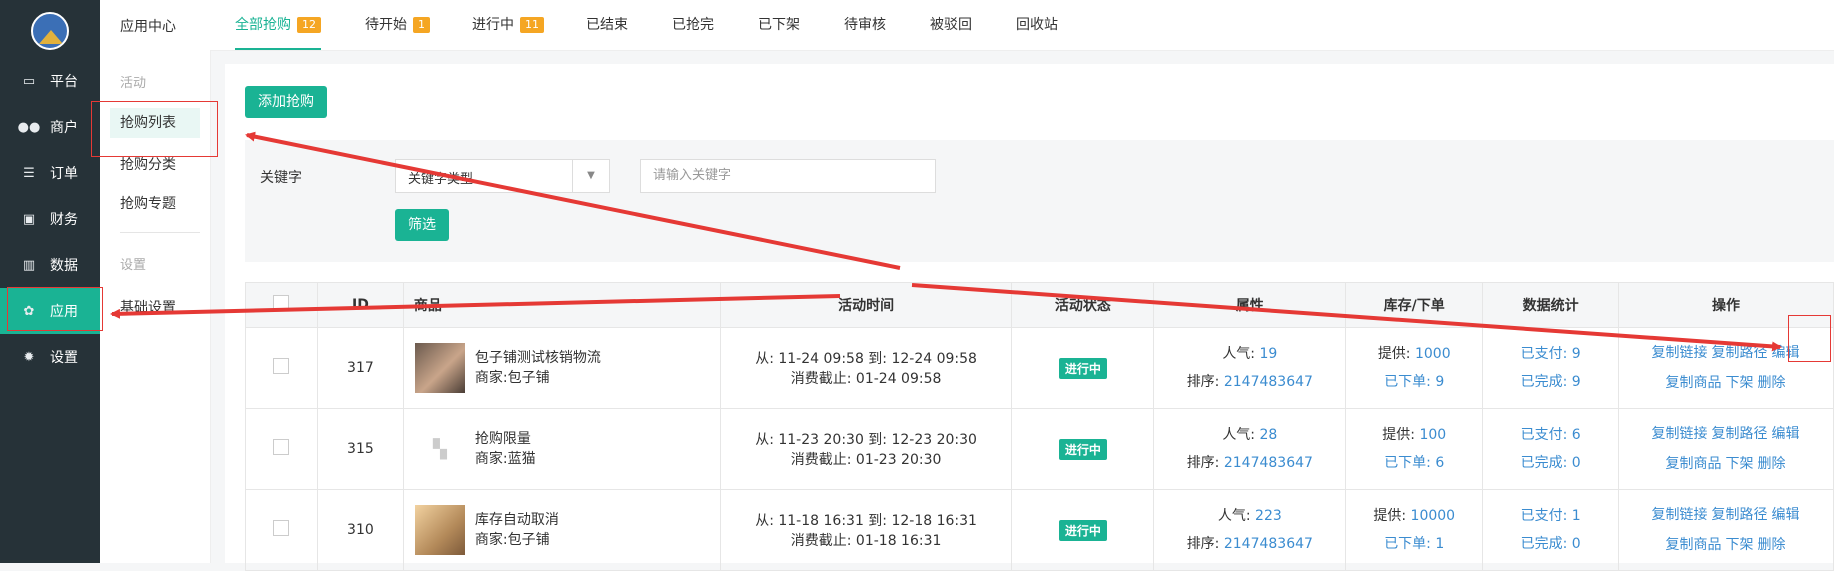 This screenshot has height=571, width=1834. Describe the element at coordinates (475, 306) in the screenshot. I see `arrow-to-apps` at that location.